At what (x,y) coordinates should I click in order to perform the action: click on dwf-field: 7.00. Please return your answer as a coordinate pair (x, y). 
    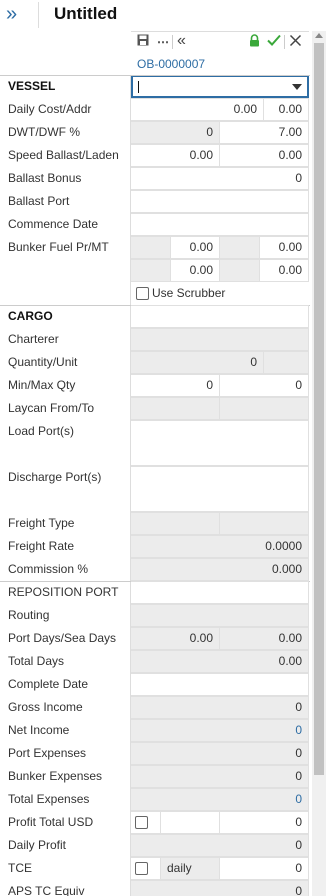
    Looking at the image, I should click on (264, 132).